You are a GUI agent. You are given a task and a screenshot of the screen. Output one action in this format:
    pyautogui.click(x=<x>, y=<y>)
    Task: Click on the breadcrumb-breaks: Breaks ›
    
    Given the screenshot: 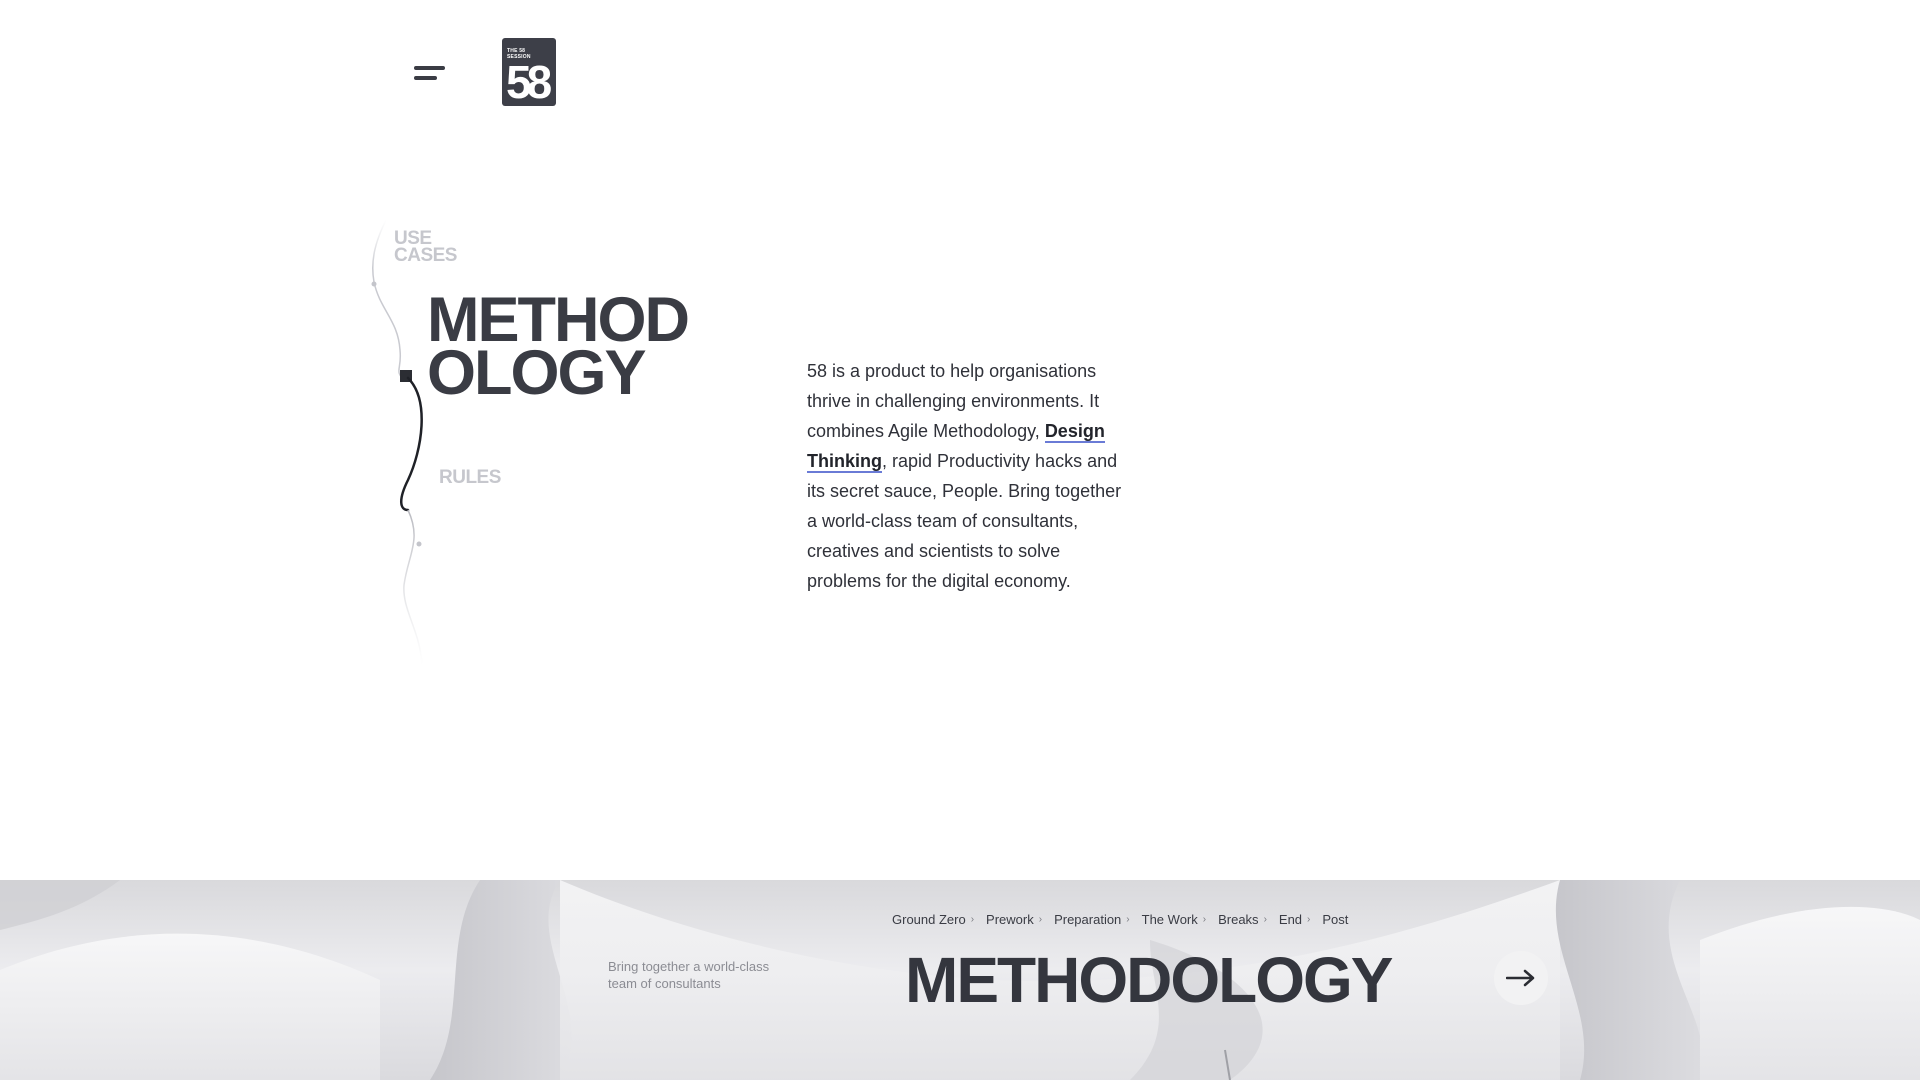 What is the action you would take?
    pyautogui.click(x=1242, y=919)
    